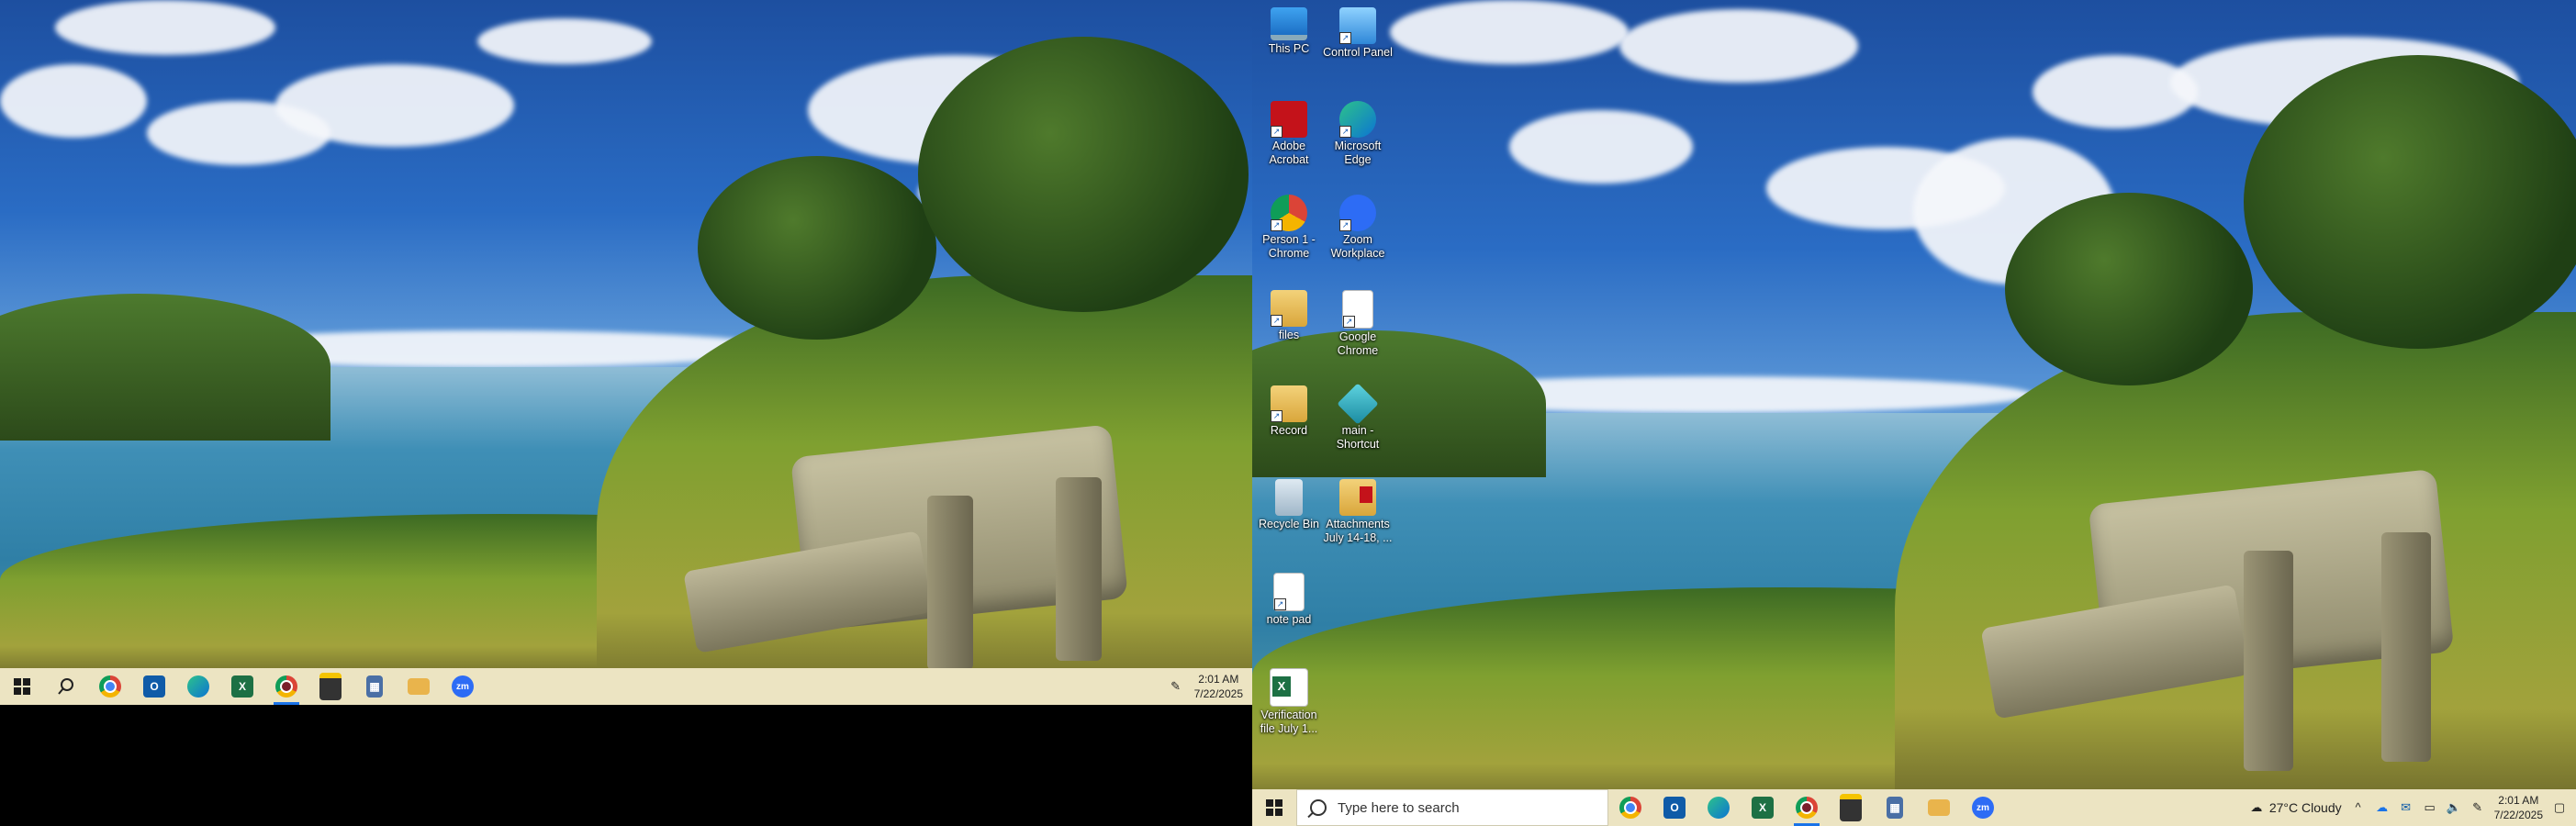 The height and width of the screenshot is (826, 2576). What do you see at coordinates (1399, 807) in the screenshot?
I see `search-placeholder: Type here to search` at bounding box center [1399, 807].